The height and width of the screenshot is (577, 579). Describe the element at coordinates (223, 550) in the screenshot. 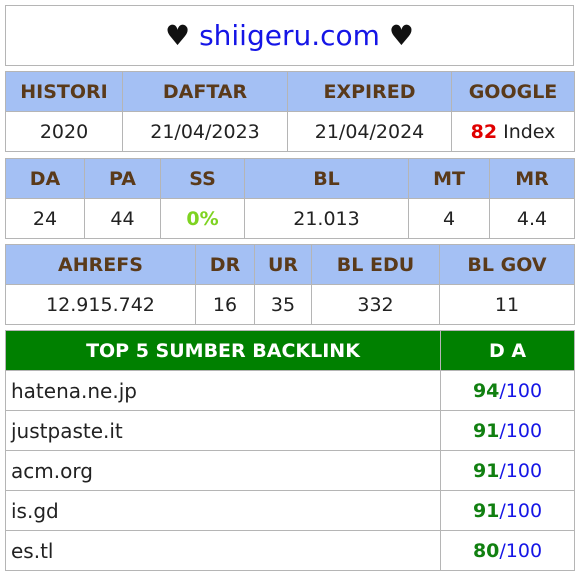

I see `backlink-site: es.tl` at that location.